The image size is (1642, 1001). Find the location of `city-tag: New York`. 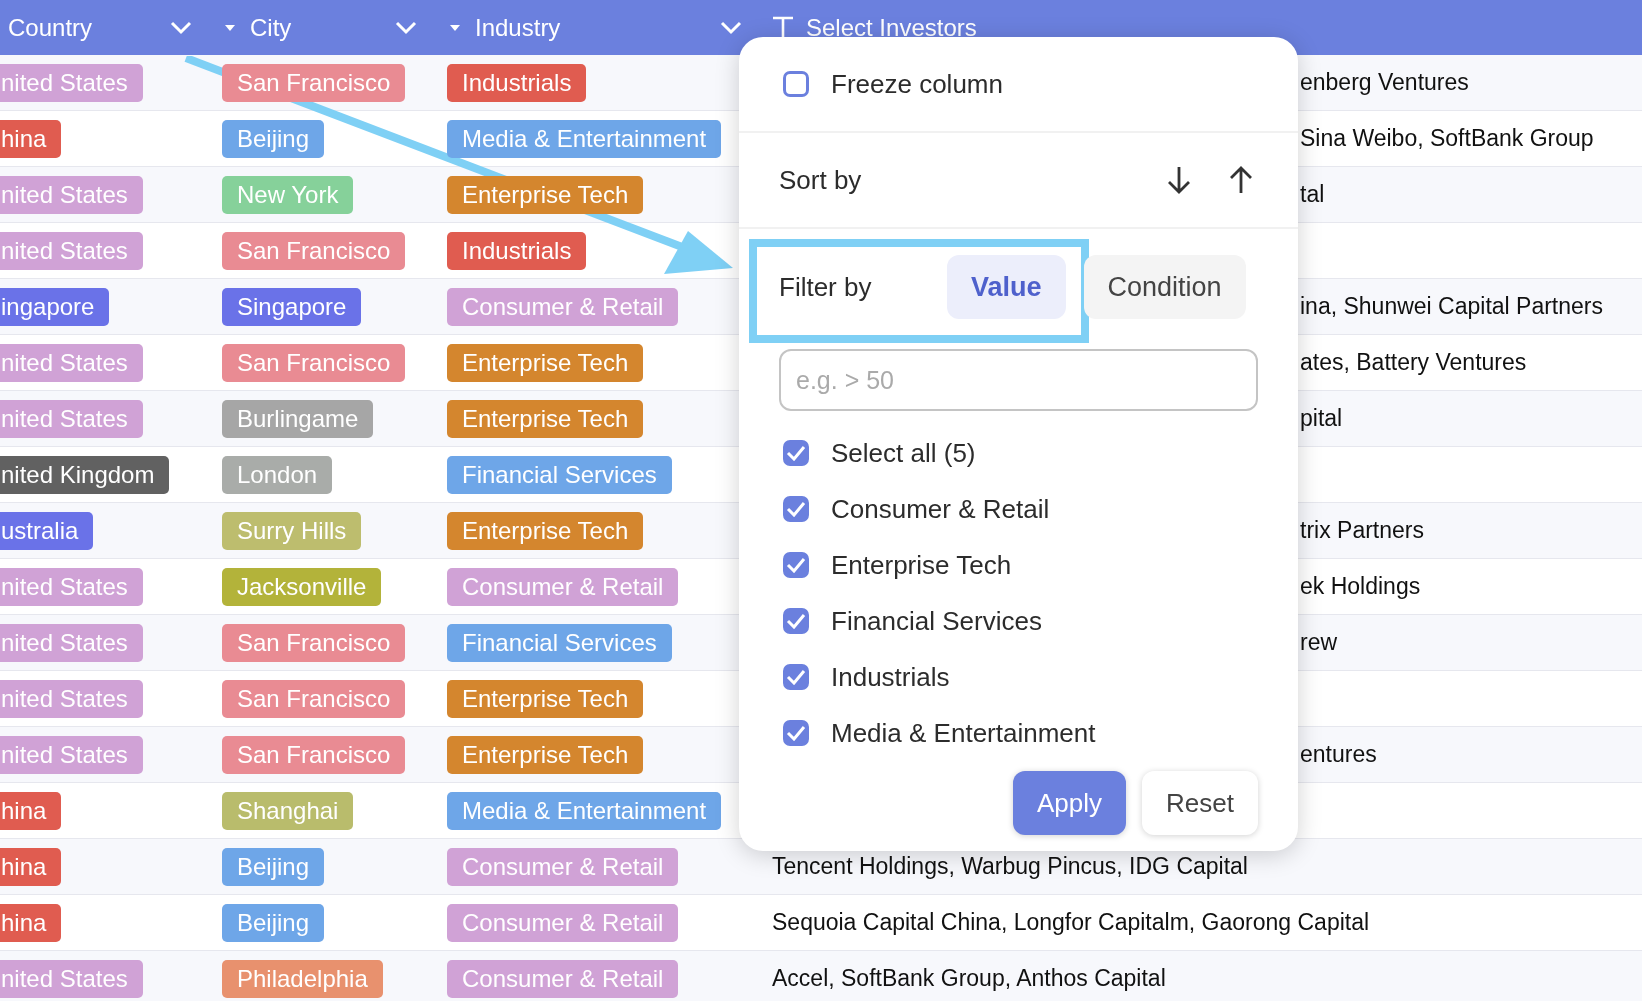

city-tag: New York is located at coordinates (288, 194).